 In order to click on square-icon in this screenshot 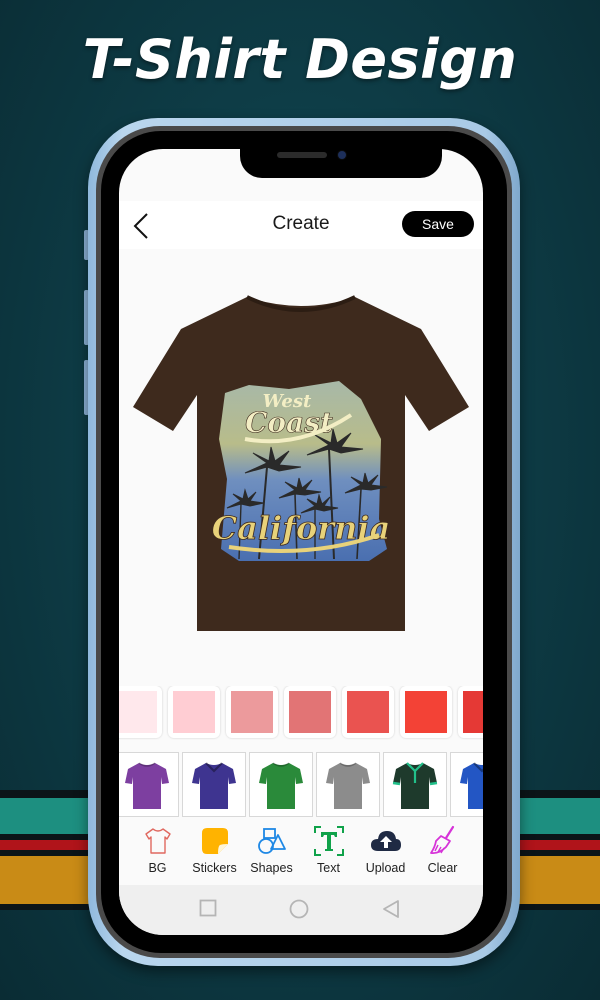, I will do `click(208, 908)`.